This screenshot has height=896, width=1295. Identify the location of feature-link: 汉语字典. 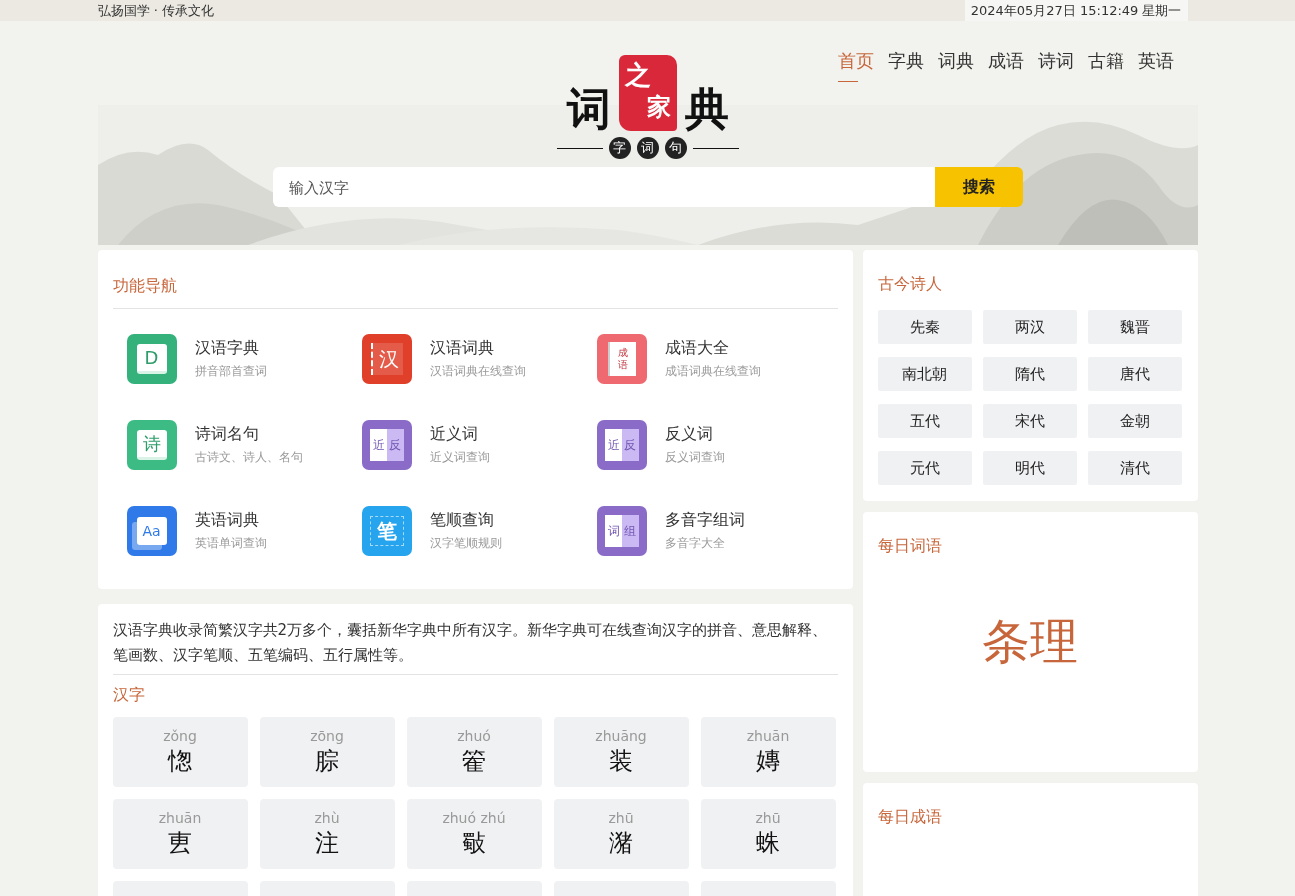
(230, 348).